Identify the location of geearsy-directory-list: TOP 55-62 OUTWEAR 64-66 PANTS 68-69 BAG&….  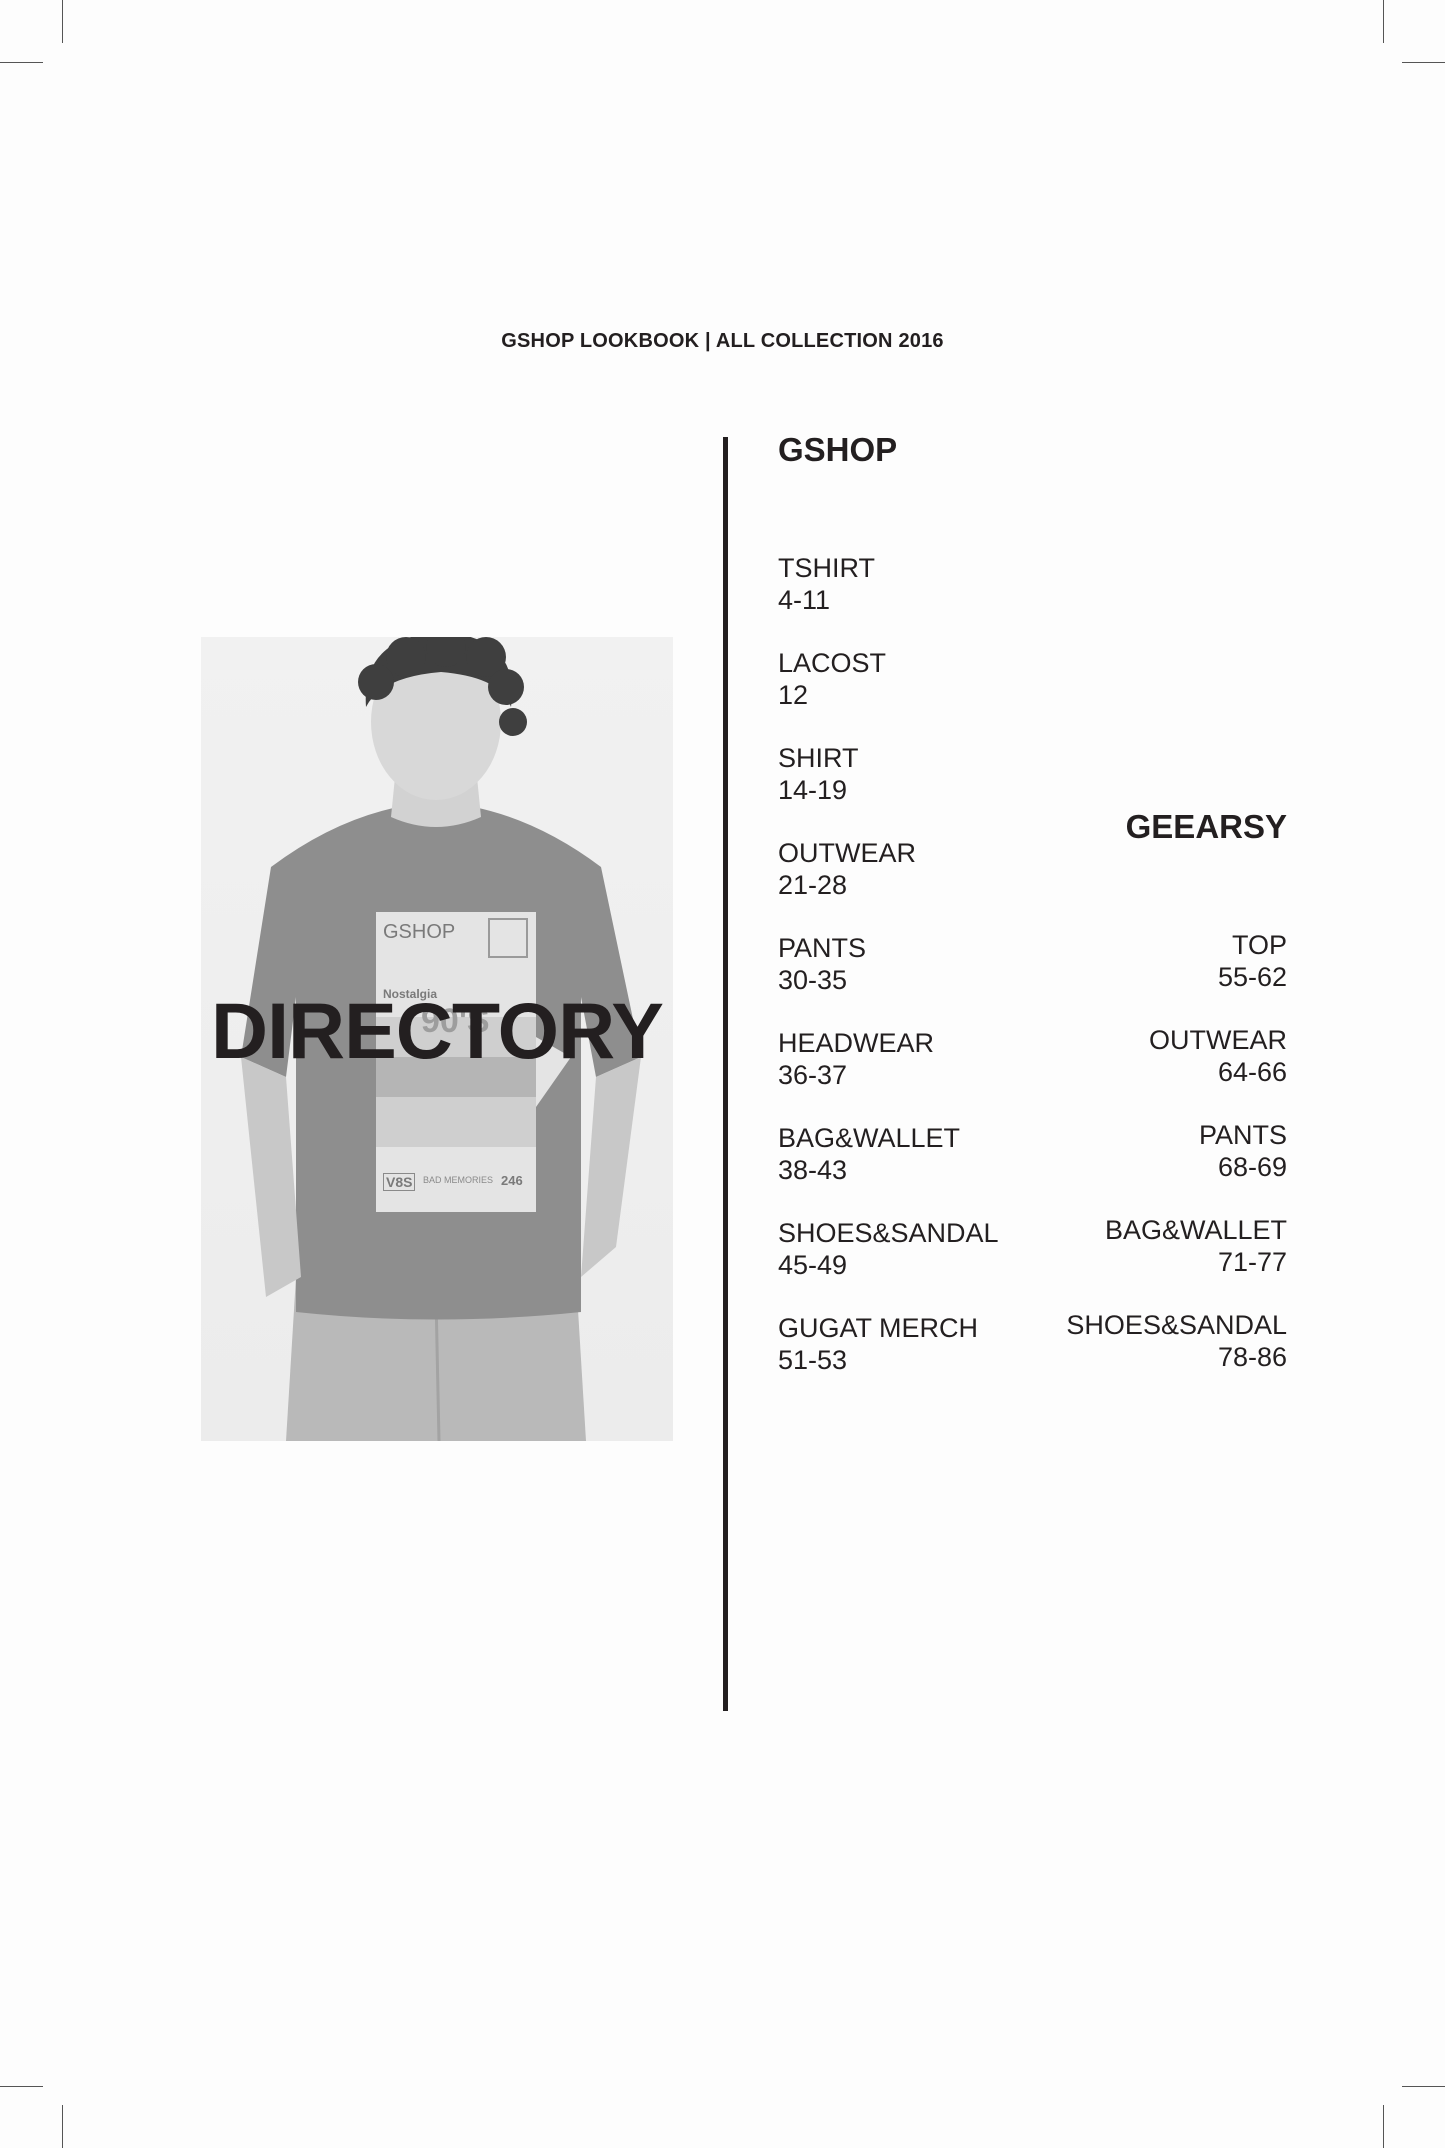
(1176, 1166).